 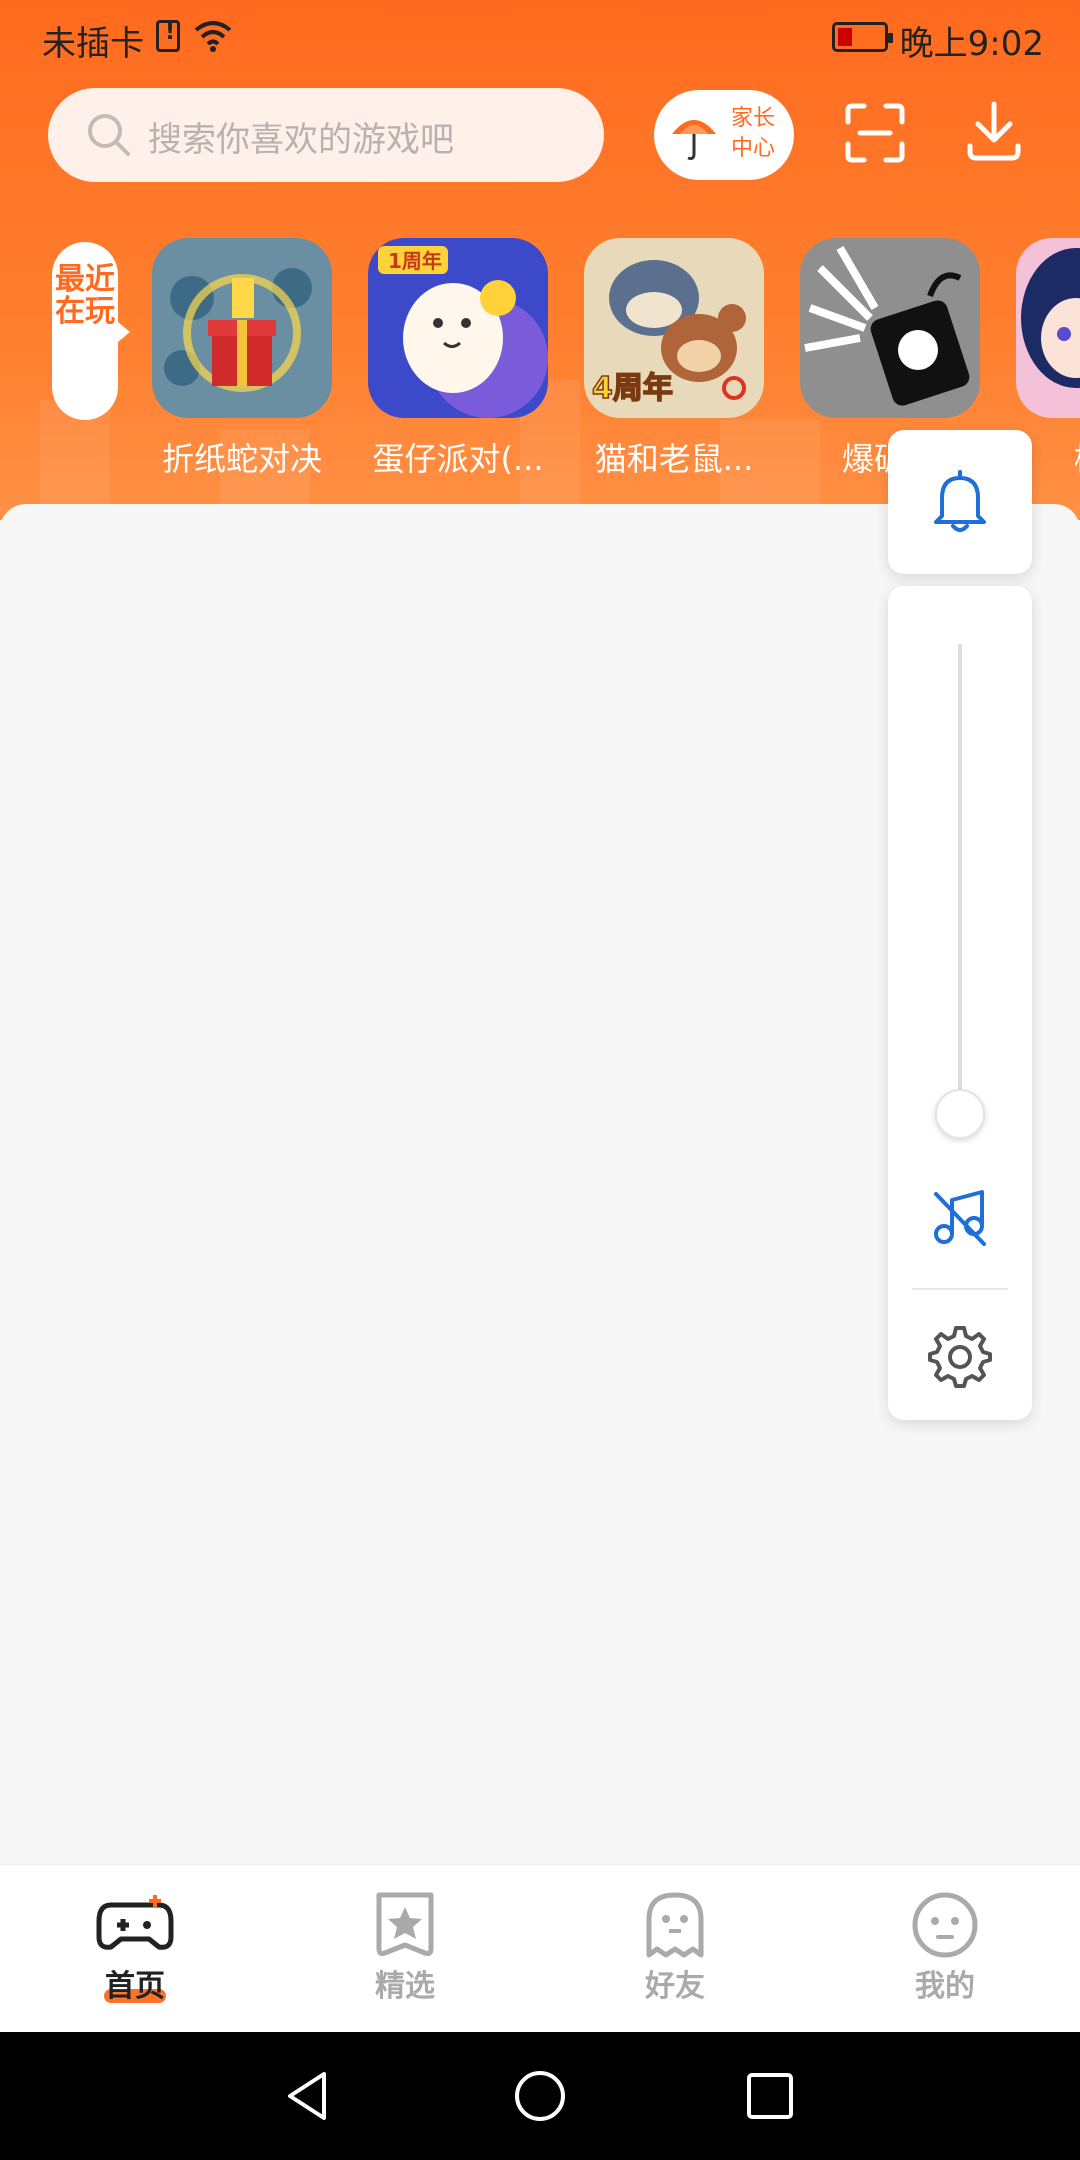 What do you see at coordinates (875, 133) in the screenshot?
I see `scan-icon` at bounding box center [875, 133].